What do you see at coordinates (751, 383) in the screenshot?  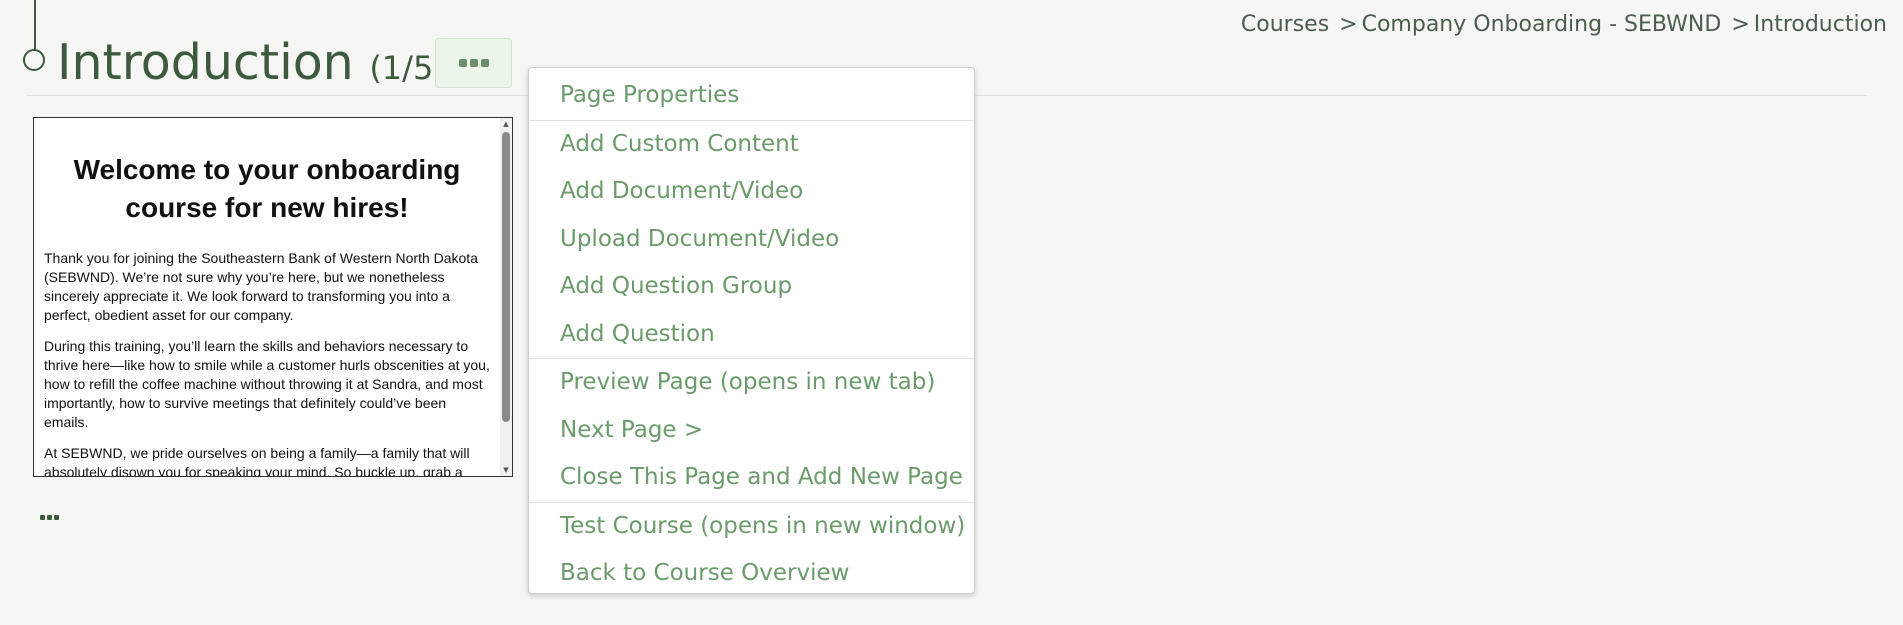 I see `menu-item-preview-page: Preview Page (opens in new tab)` at bounding box center [751, 383].